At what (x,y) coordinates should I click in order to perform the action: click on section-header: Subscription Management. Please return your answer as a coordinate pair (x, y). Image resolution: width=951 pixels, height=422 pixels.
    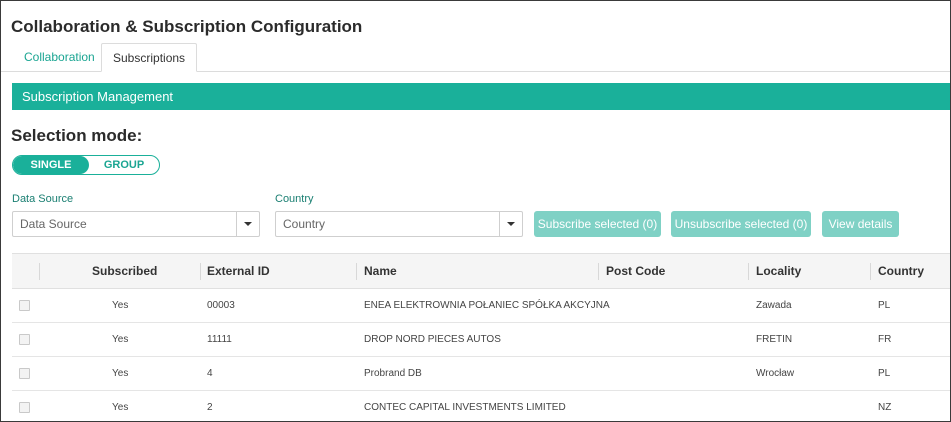
    Looking at the image, I should click on (481, 96).